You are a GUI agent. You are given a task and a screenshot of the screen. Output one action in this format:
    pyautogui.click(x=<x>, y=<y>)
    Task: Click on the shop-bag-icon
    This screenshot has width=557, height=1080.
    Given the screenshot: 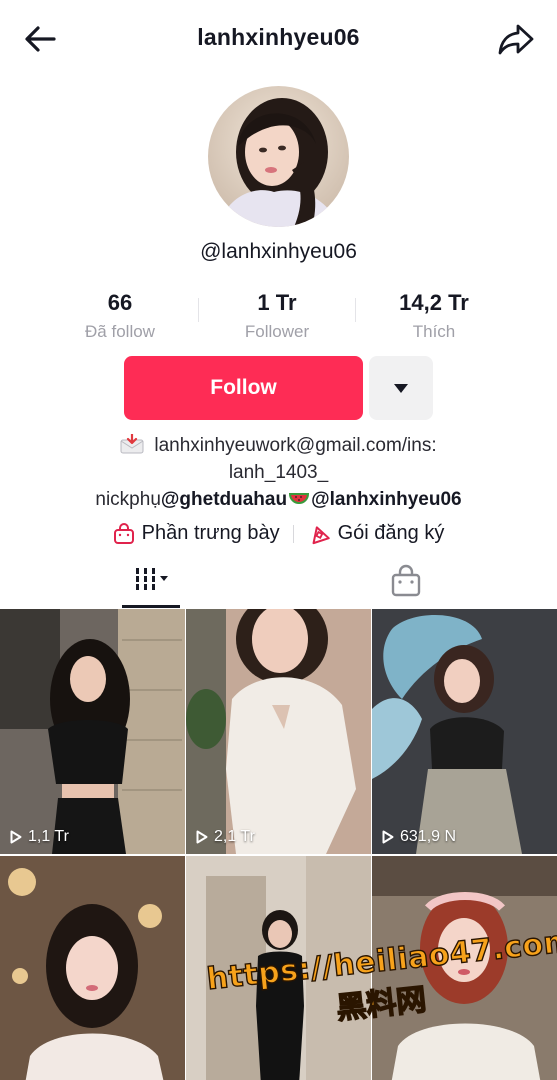 What is the action you would take?
    pyautogui.click(x=406, y=582)
    